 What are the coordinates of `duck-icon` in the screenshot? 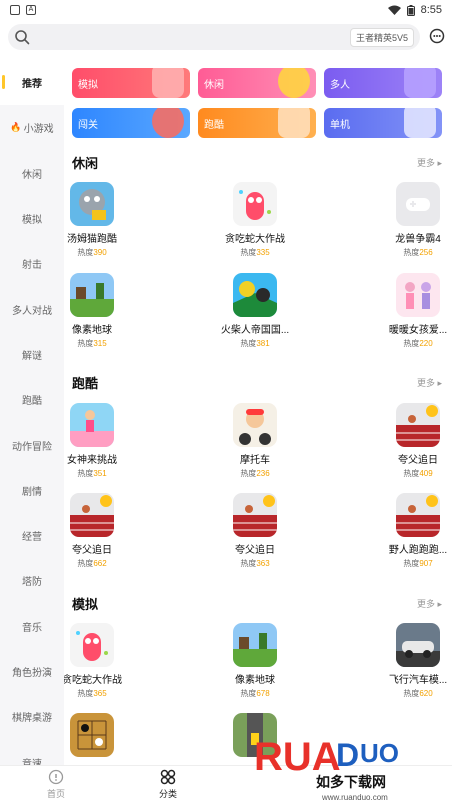 It's located at (294, 83).